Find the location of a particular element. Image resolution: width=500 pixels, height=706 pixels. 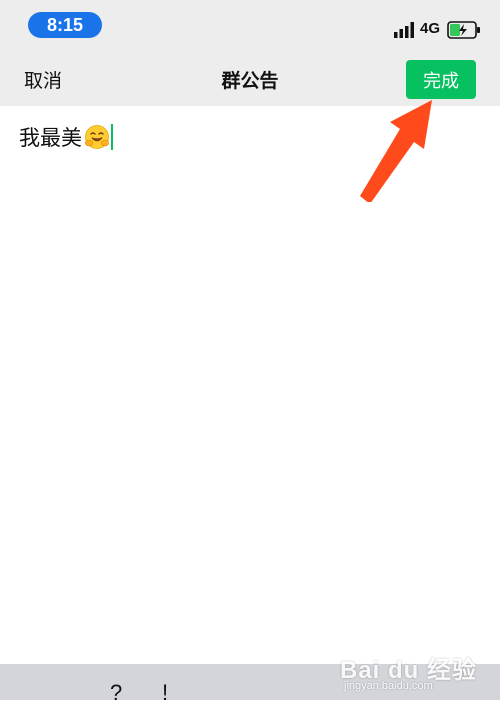

hugging-face-emoji-icon is located at coordinates (97, 137).